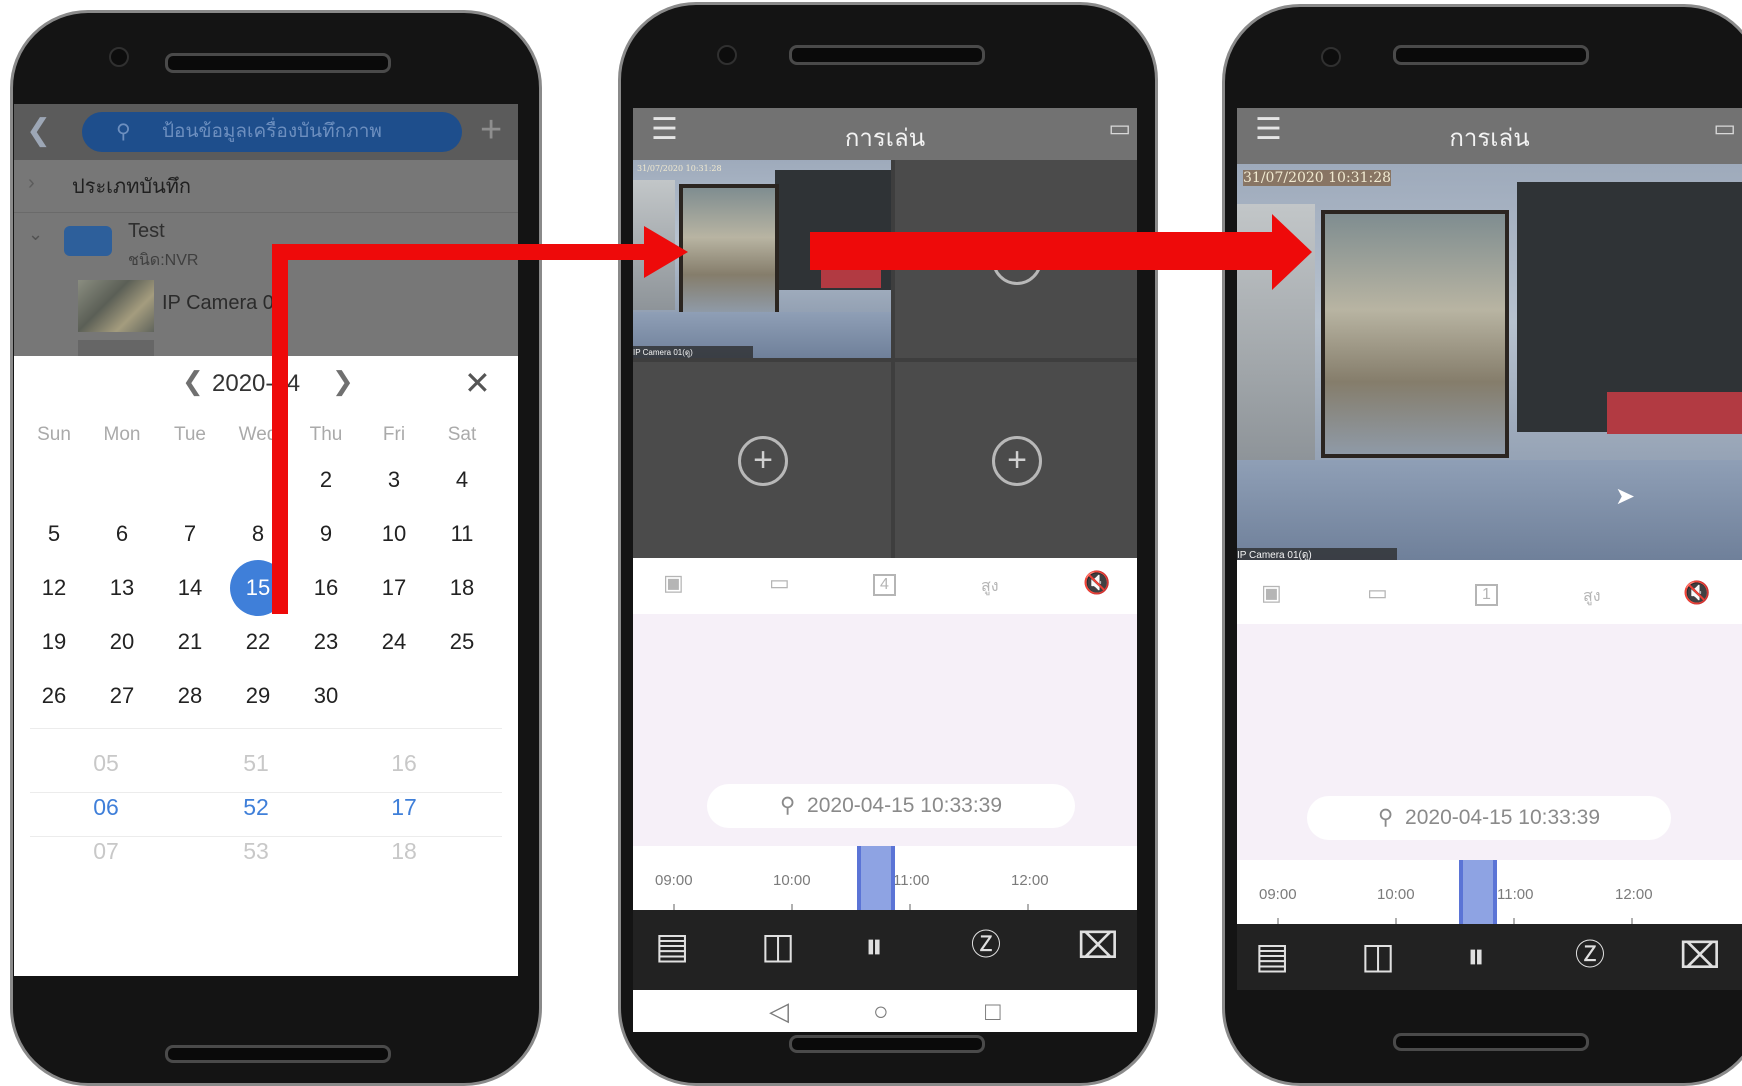 Image resolution: width=1742 pixels, height=1086 pixels. What do you see at coordinates (394, 480) in the screenshot?
I see `calendar-day: 3` at bounding box center [394, 480].